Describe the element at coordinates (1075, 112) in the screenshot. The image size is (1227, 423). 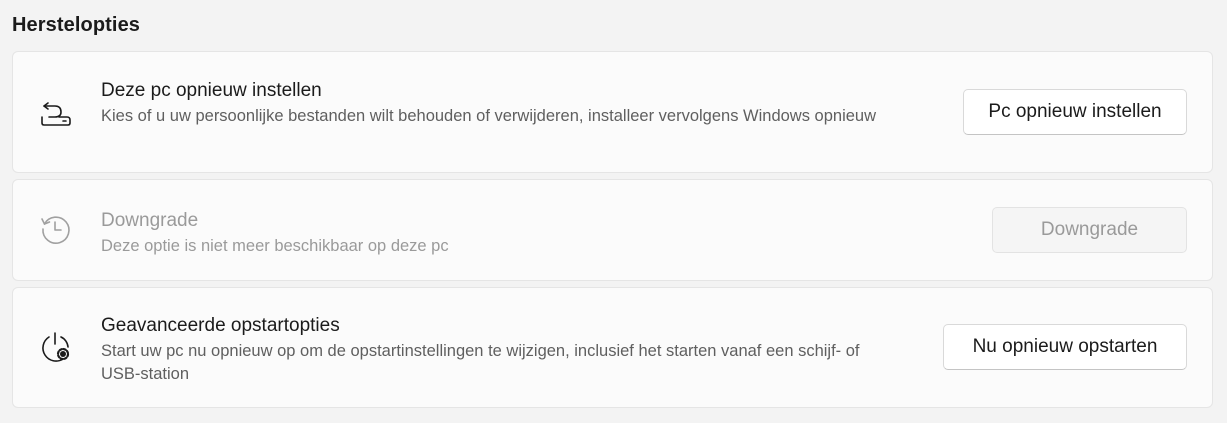
I see `reset-pc-button: Pc opnieuw instellen` at that location.